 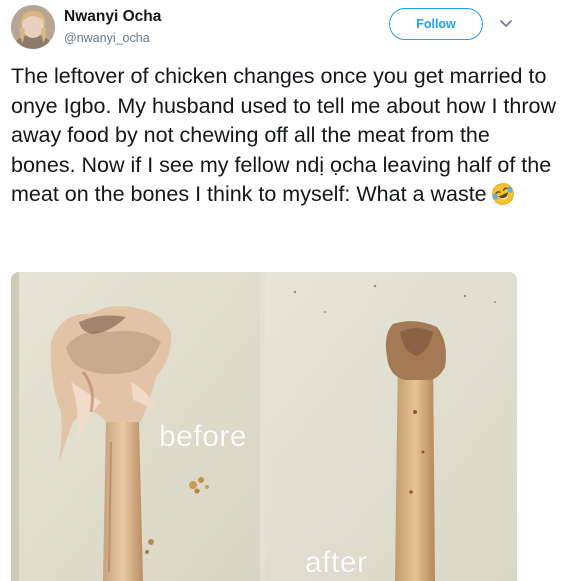 I want to click on before-label: before, so click(x=203, y=436).